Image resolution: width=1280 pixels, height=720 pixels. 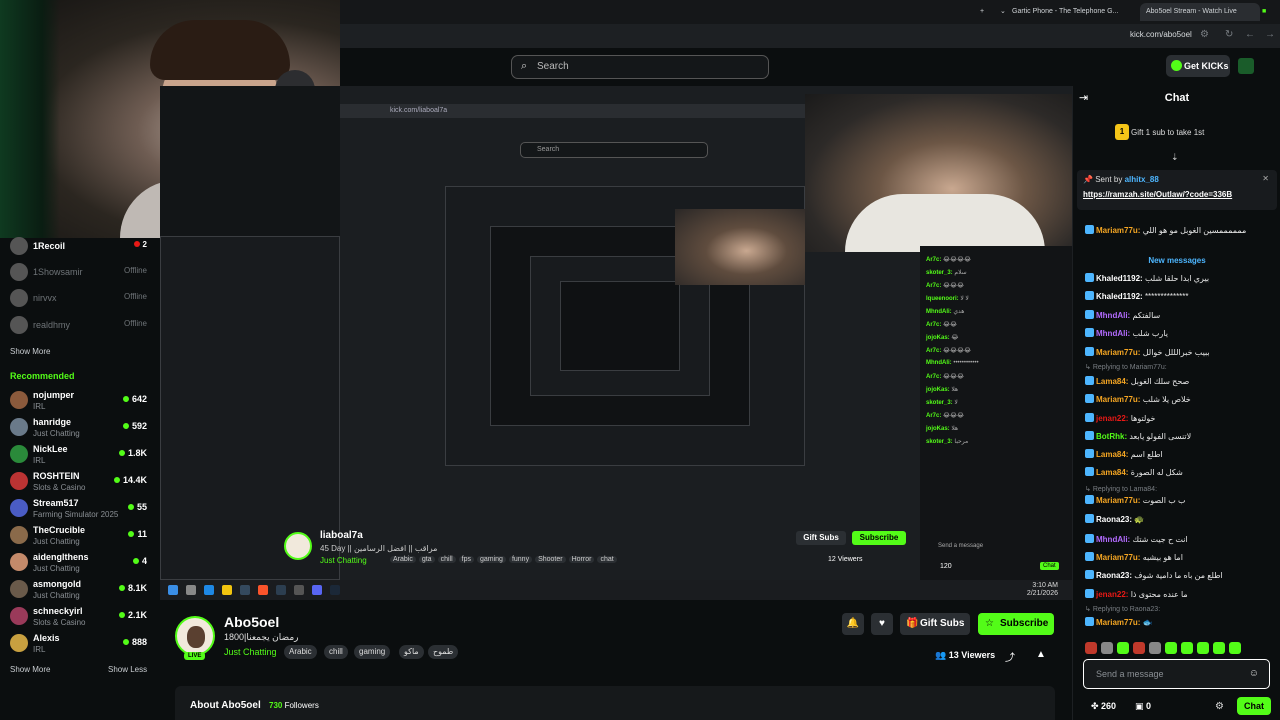 I want to click on chat-text: بيري ابدا حلقا شلب, so click(x=1177, y=278).